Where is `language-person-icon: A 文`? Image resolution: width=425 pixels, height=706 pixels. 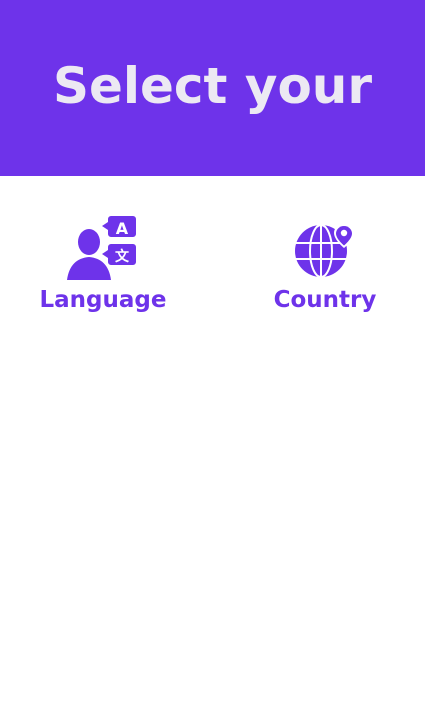 language-person-icon: A 文 is located at coordinates (101, 248).